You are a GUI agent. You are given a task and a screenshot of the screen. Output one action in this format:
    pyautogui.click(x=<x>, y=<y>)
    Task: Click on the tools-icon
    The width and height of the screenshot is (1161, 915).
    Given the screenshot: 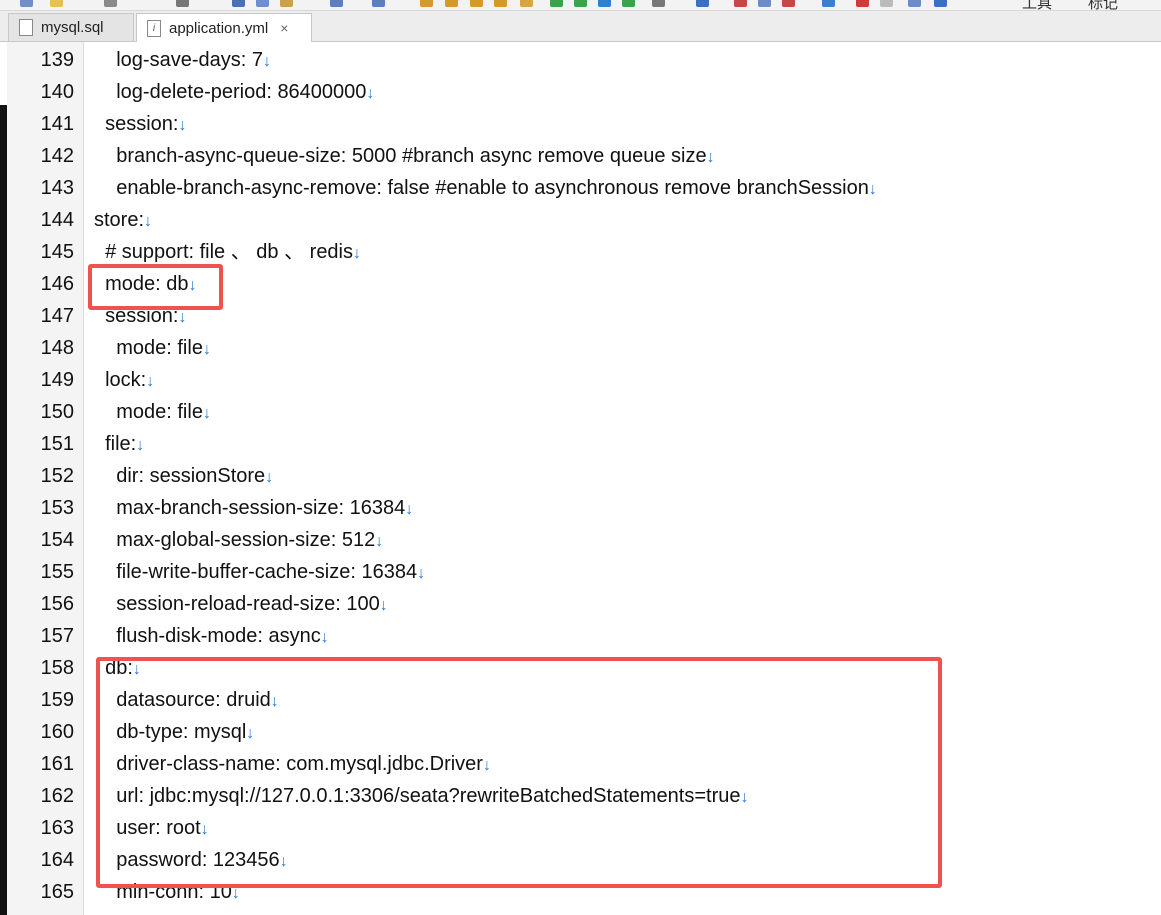 What is the action you would take?
    pyautogui.click(x=788, y=3)
    